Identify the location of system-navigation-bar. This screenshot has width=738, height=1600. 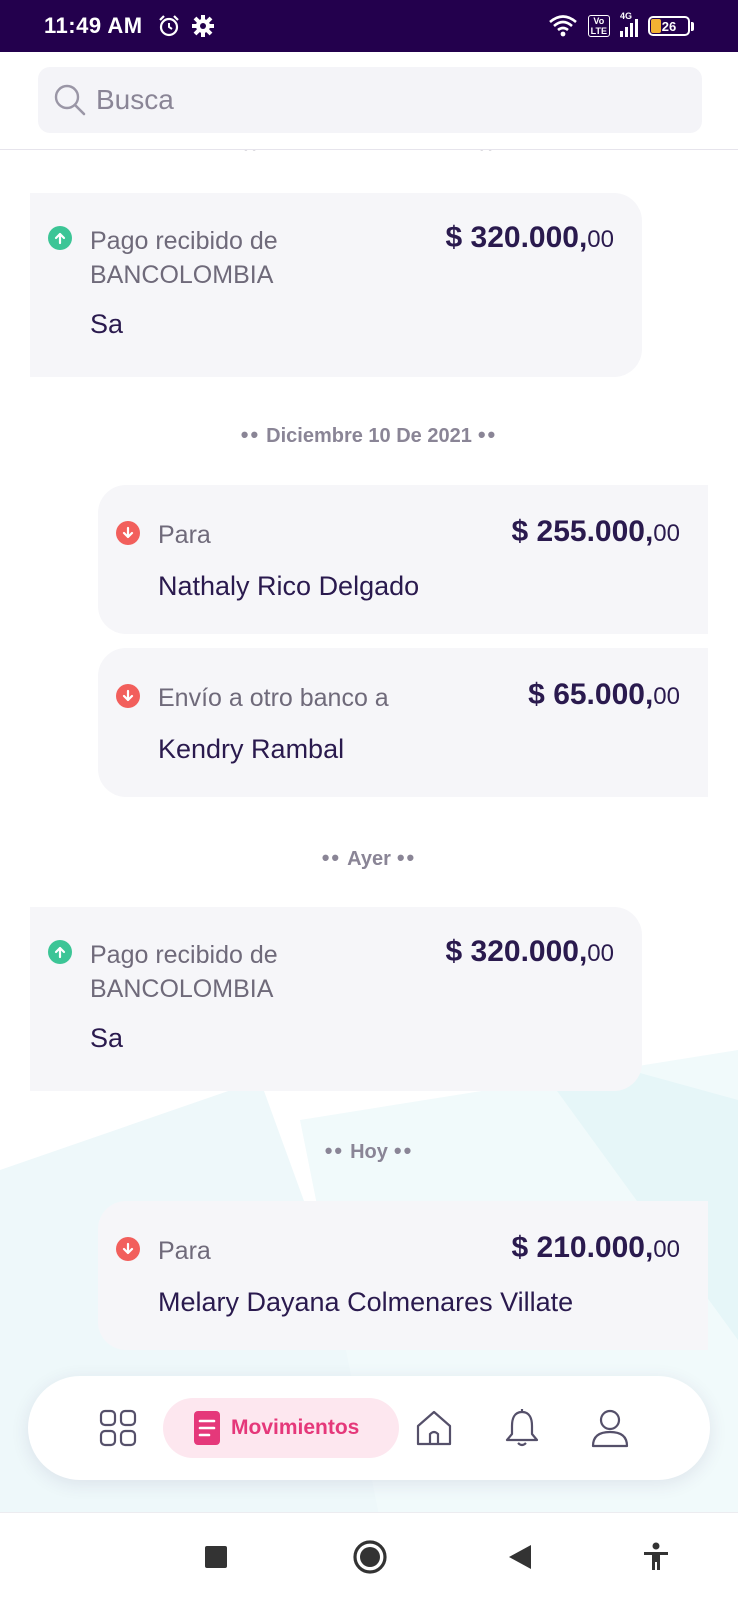
(369, 1556).